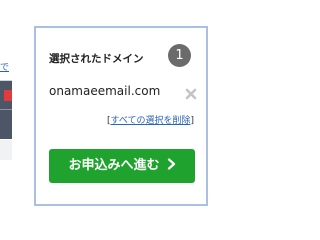 The width and height of the screenshot is (320, 240). Describe the element at coordinates (4, 68) in the screenshot. I see `background-link-fragment: で` at that location.